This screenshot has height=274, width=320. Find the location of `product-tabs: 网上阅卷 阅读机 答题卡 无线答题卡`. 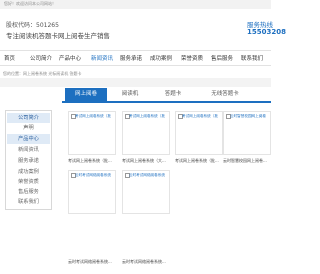

product-tabs: 网上阅卷 阅读机 答题卡 无线答题卡 is located at coordinates (166, 95).